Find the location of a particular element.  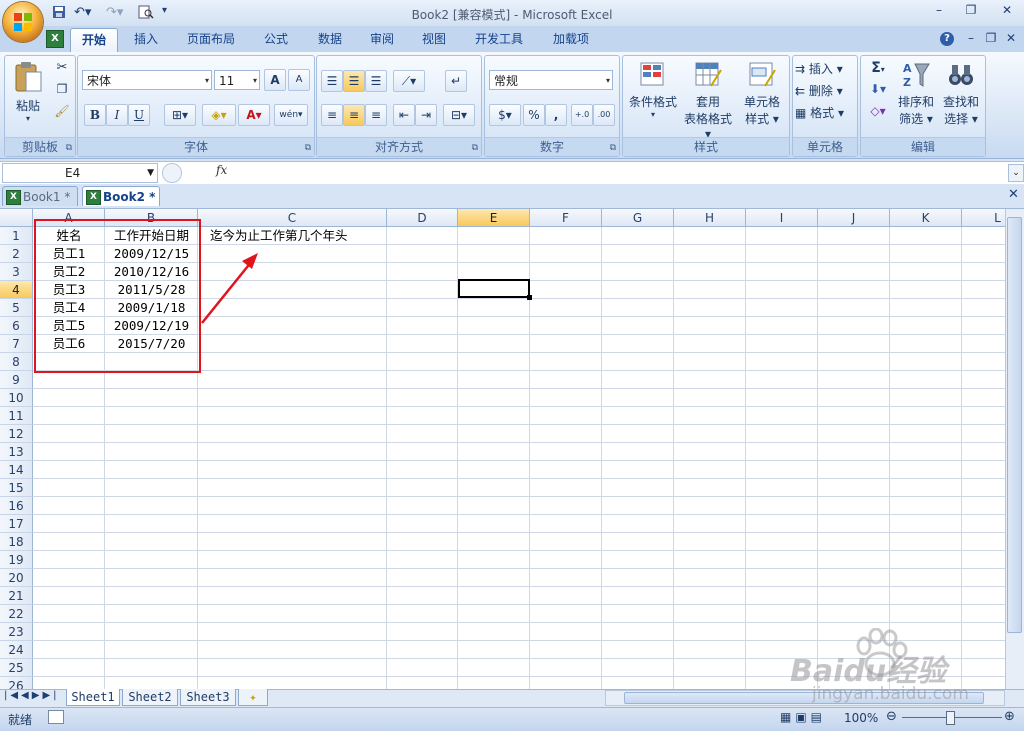

format-painter-icon: 🖌 is located at coordinates (62, 111).